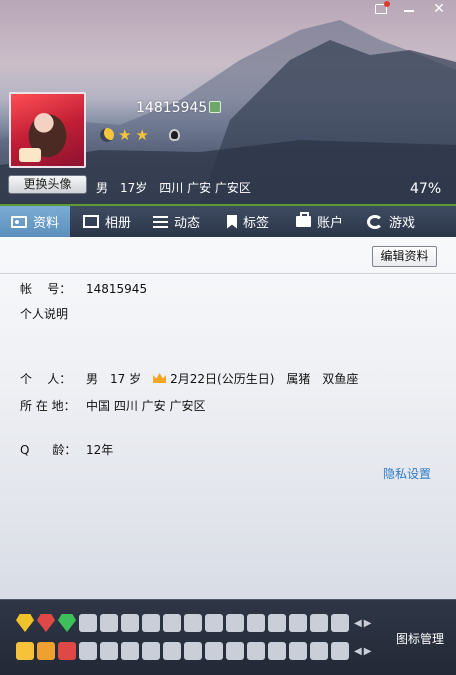 This screenshot has height=675, width=456. I want to click on constellation: 双鱼座, so click(340, 379).